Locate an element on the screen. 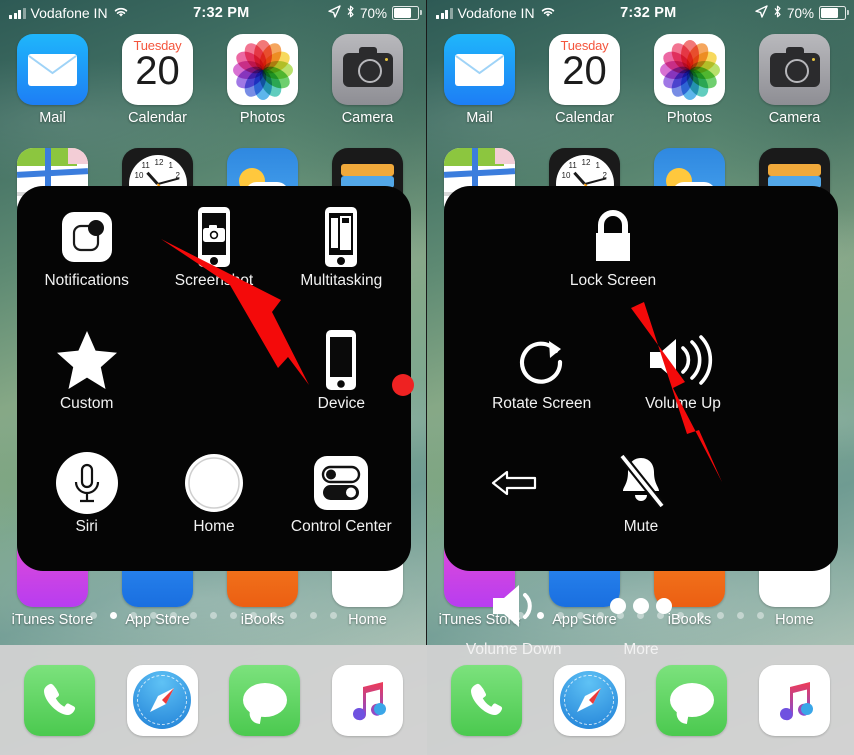 This screenshot has height=755, width=854. menu-item-siri: Siri is located at coordinates (86, 507).